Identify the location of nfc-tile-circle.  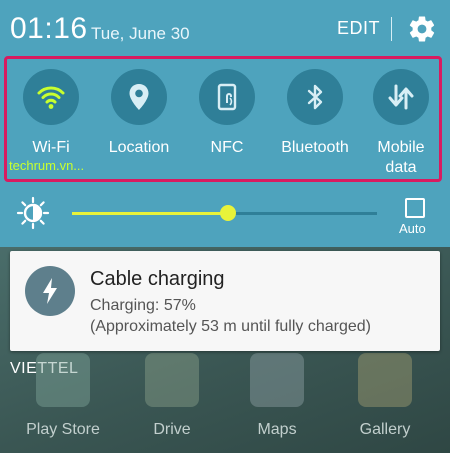
(227, 97).